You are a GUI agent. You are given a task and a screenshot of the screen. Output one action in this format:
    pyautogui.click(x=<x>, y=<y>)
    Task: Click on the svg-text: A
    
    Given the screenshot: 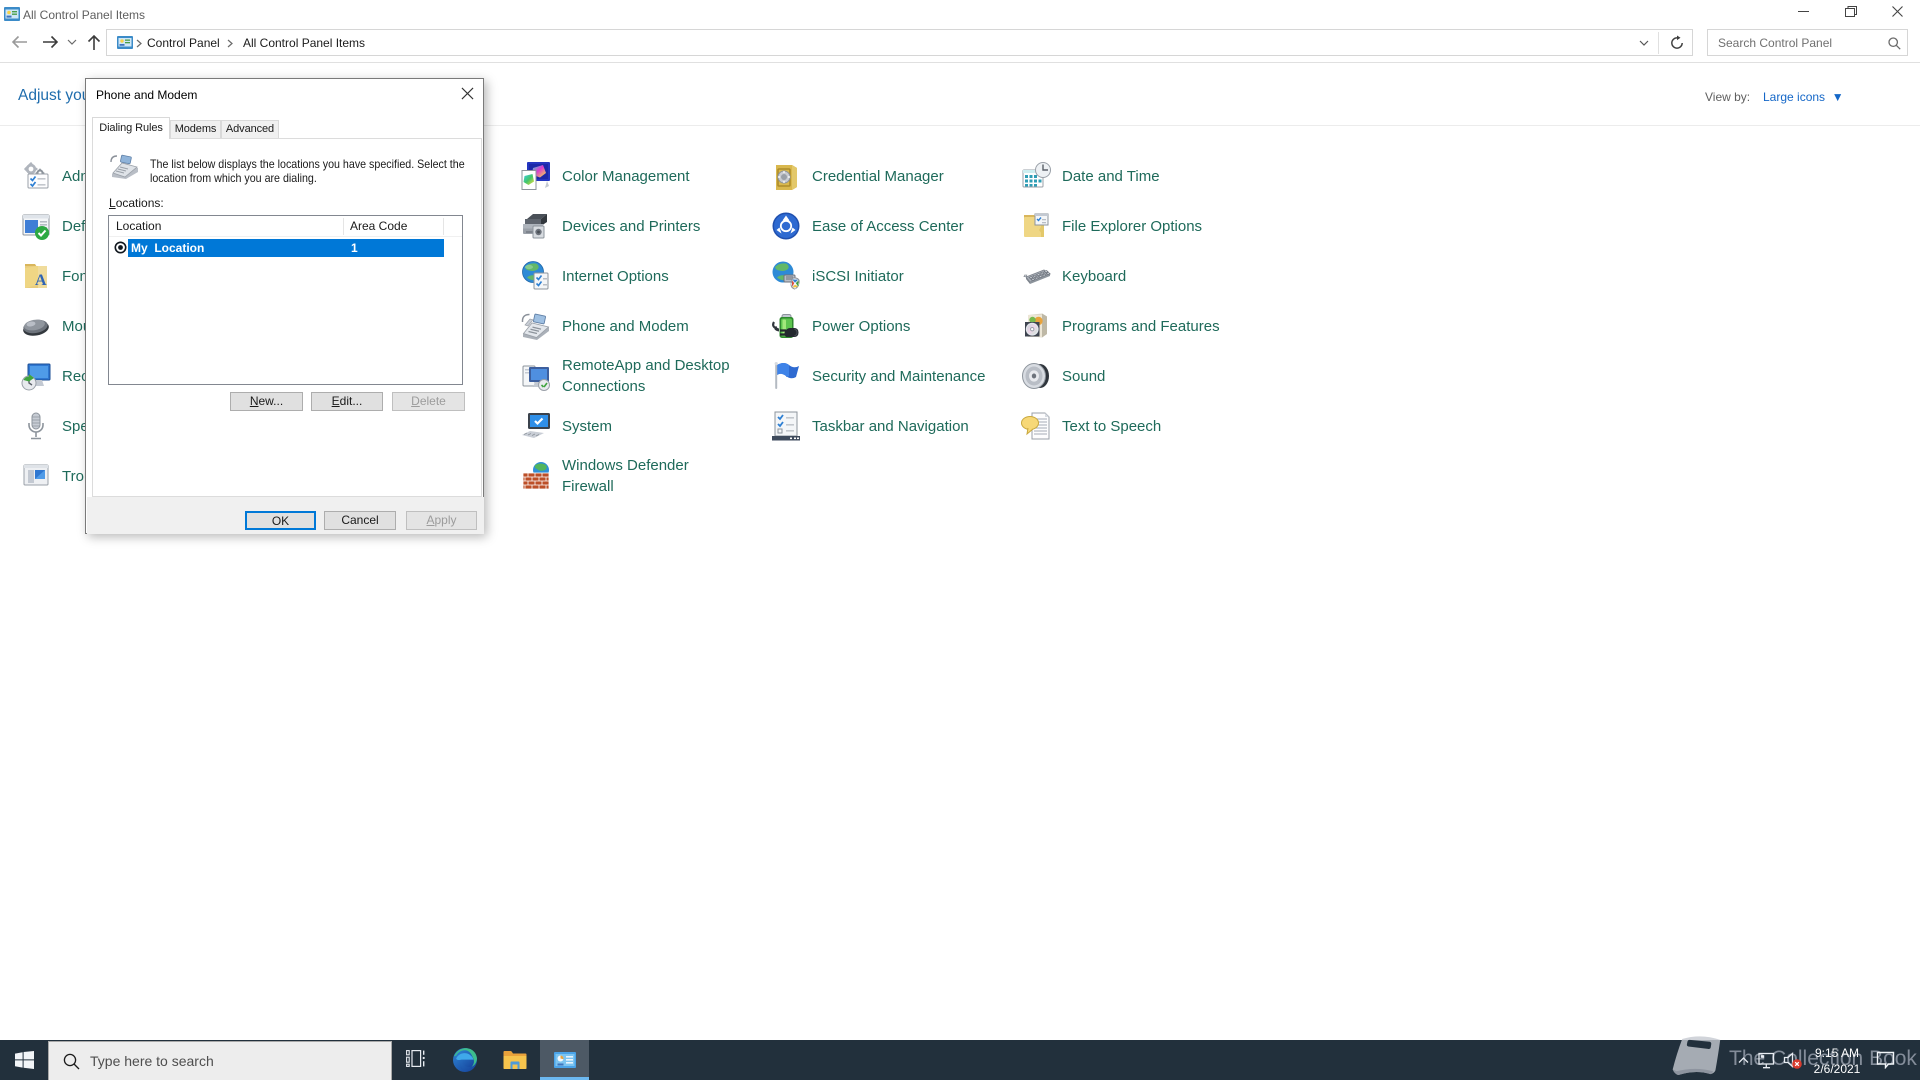 What is the action you would take?
    pyautogui.click(x=41, y=280)
    